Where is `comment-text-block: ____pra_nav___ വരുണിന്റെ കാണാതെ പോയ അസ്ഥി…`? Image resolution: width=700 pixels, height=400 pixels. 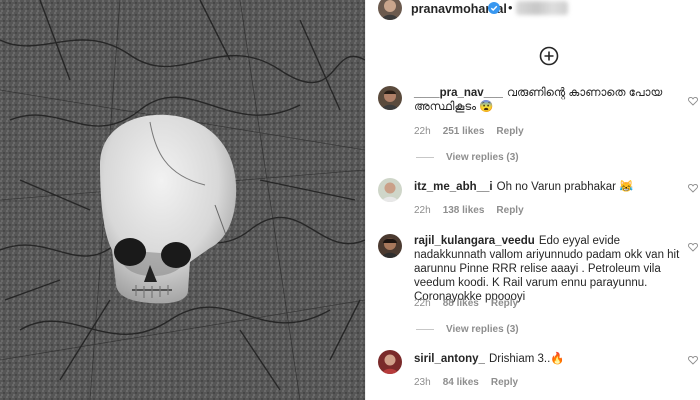
comment-text-block: ____pra_nav___ വരുണിന്റെ കാണാതെ പോയ അസ്ഥി… is located at coordinates (549, 100).